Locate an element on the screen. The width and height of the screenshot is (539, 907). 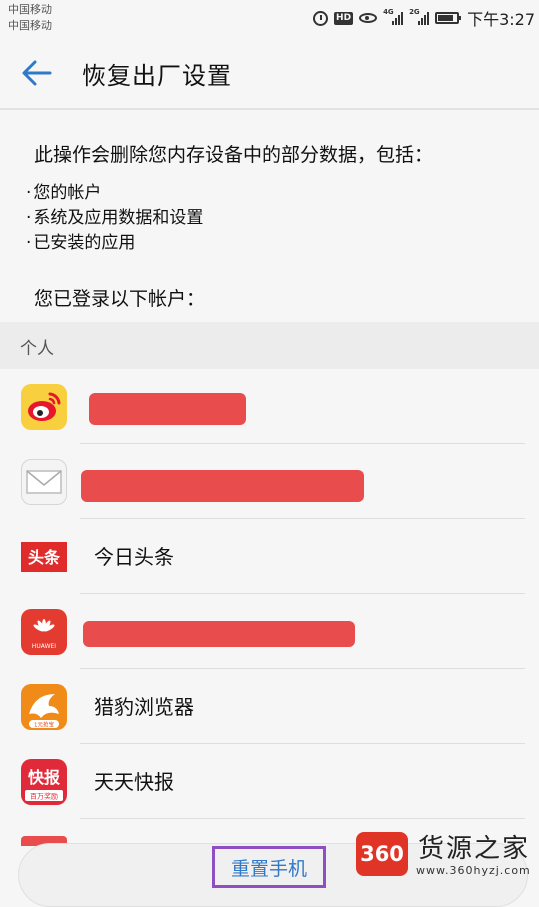
hd-icon: HD is located at coordinates (344, 18).